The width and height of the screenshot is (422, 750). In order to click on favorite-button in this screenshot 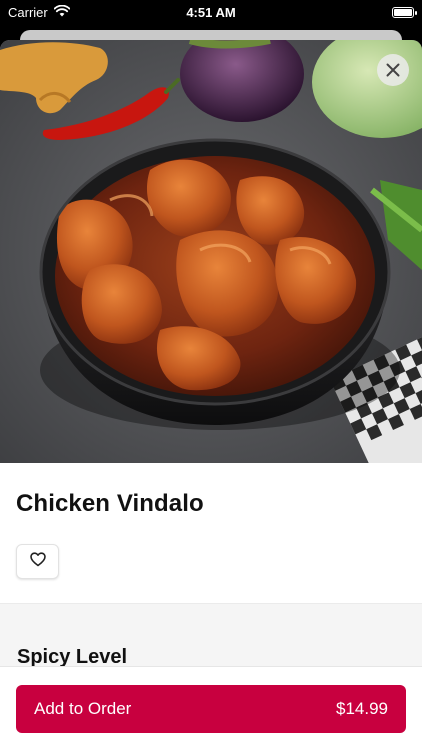, I will do `click(37, 561)`.